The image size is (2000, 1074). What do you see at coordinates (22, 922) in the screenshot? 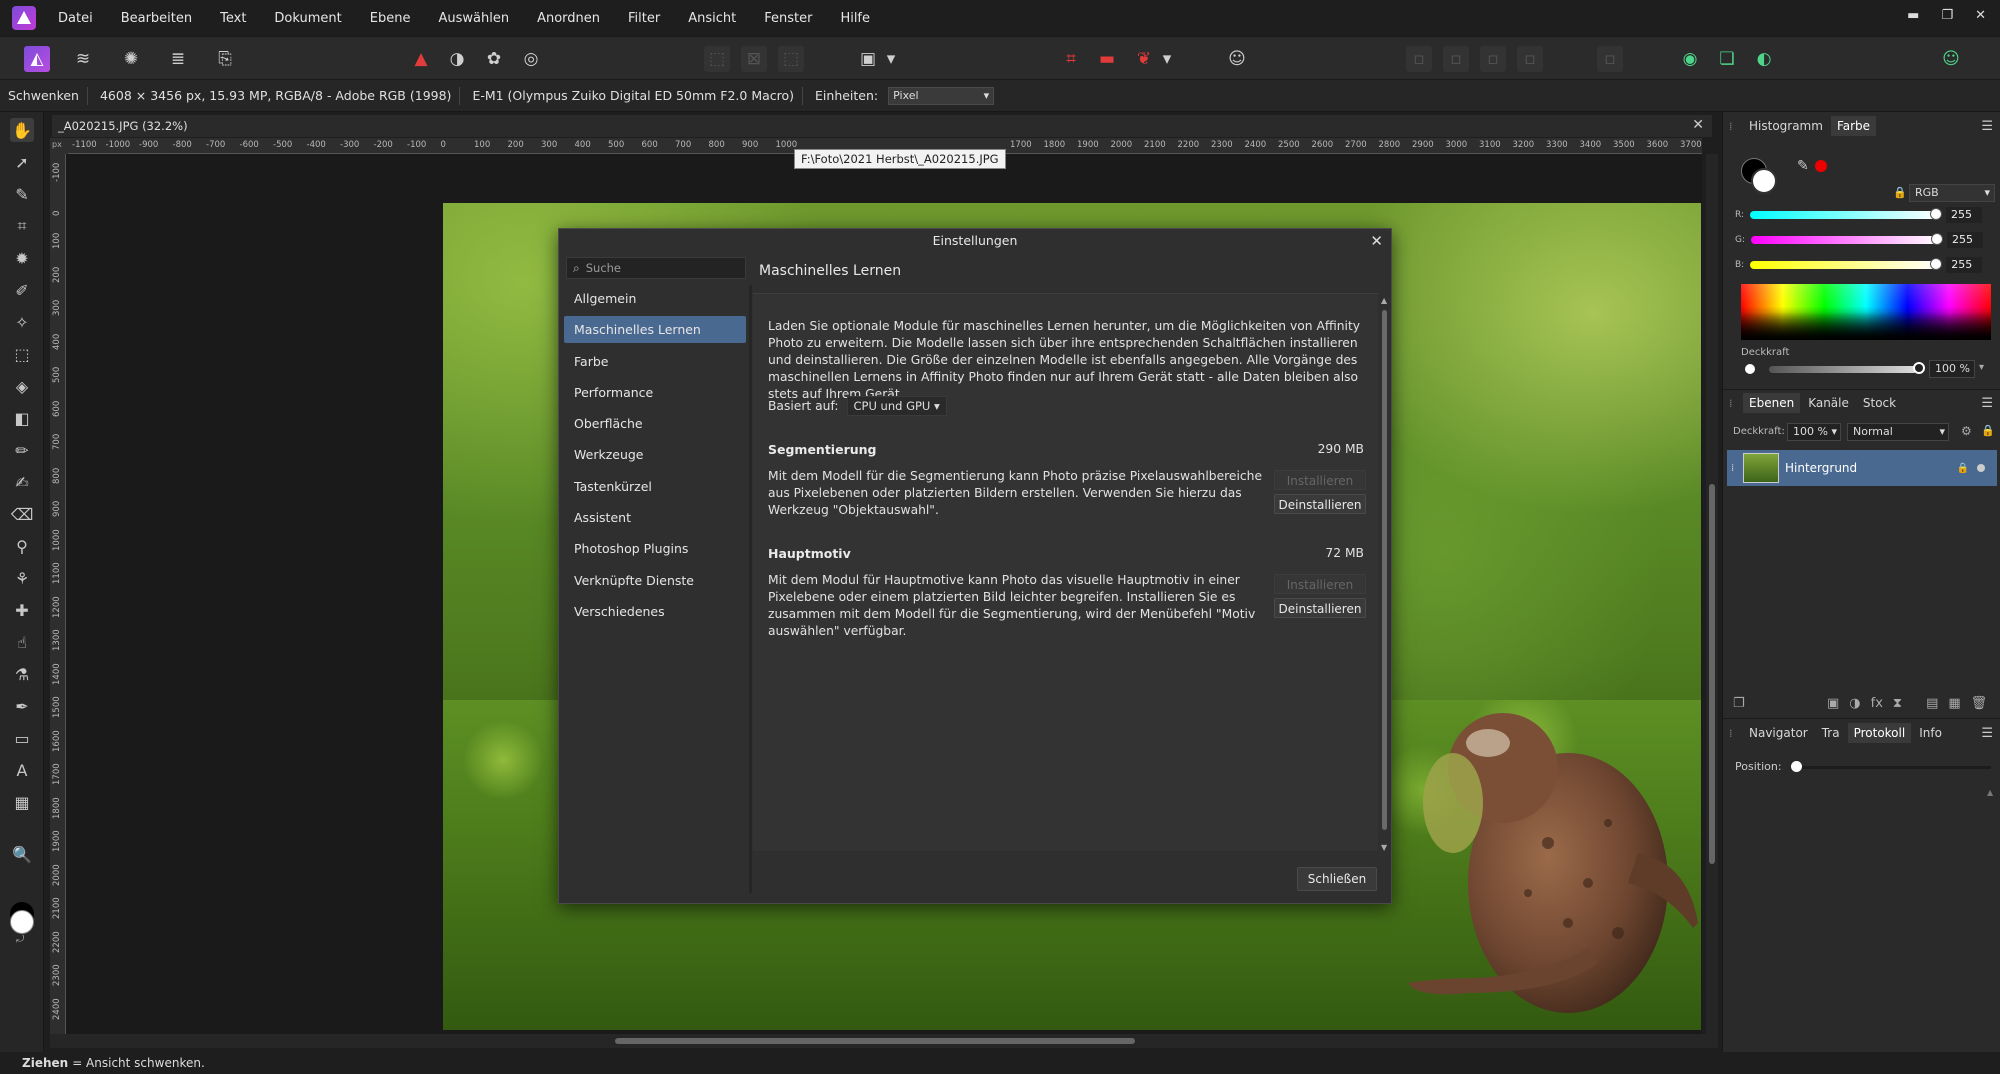
I see `secondary-color-swatch` at bounding box center [22, 922].